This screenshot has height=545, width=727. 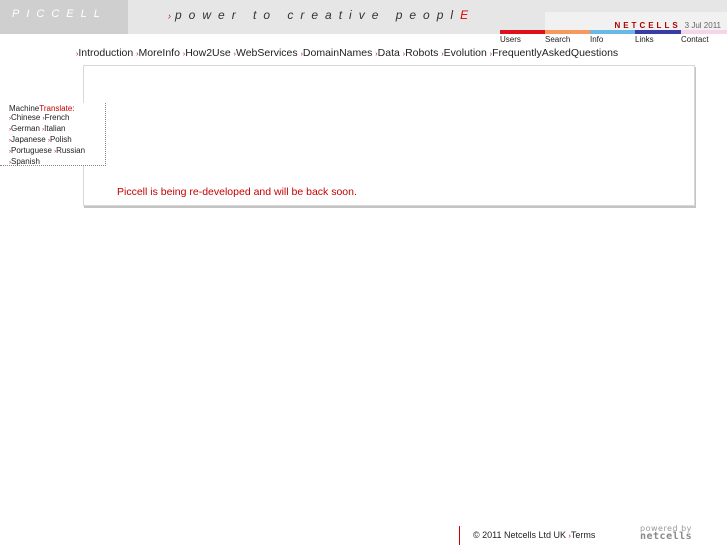 I want to click on translate-row: ›Japanese ›Polish, so click(x=57, y=140).